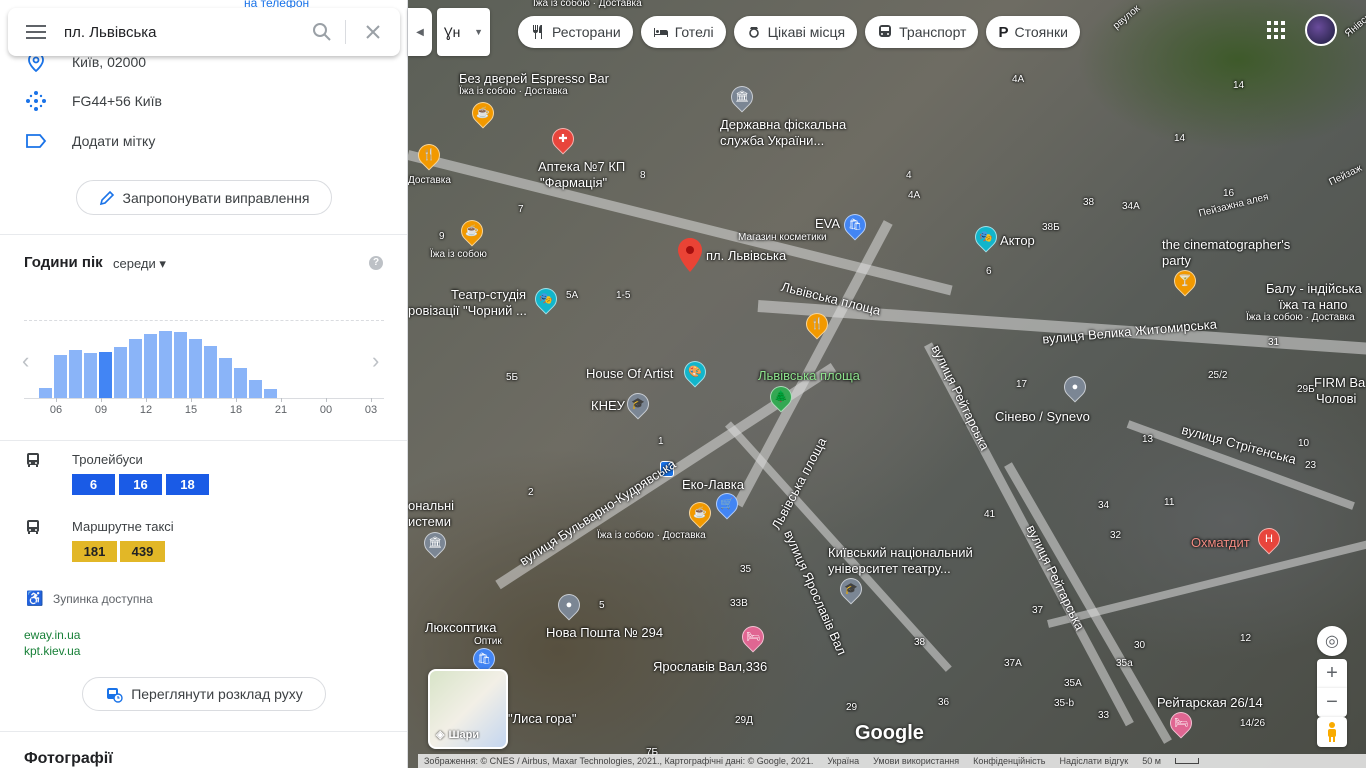 The image size is (1366, 768). What do you see at coordinates (742, 97) in the screenshot?
I see `government-pin: 🏛` at bounding box center [742, 97].